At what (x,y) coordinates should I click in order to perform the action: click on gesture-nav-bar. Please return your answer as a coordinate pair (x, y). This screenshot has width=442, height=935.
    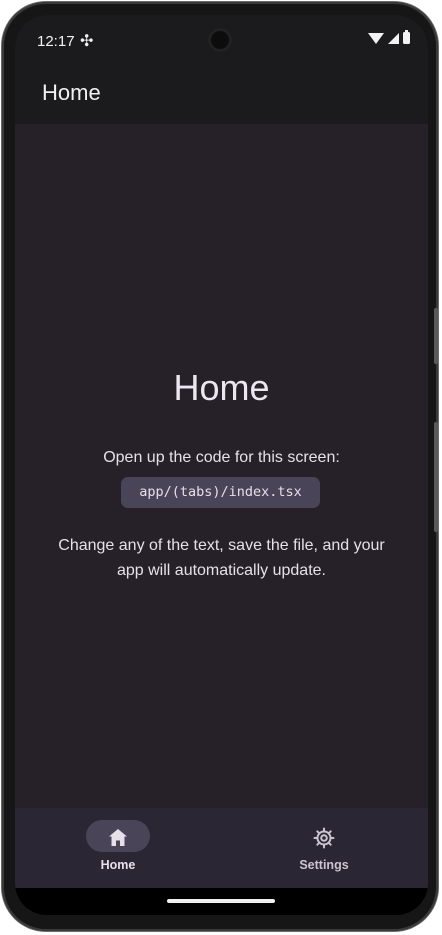
    Looking at the image, I should click on (221, 901).